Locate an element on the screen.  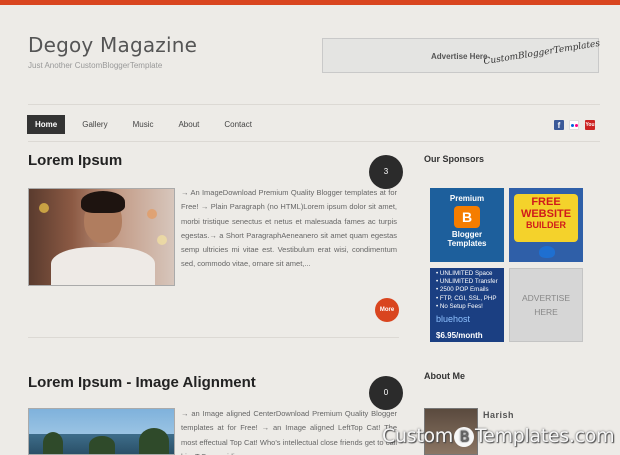
youtube-icon: You is located at coordinates (590, 125).